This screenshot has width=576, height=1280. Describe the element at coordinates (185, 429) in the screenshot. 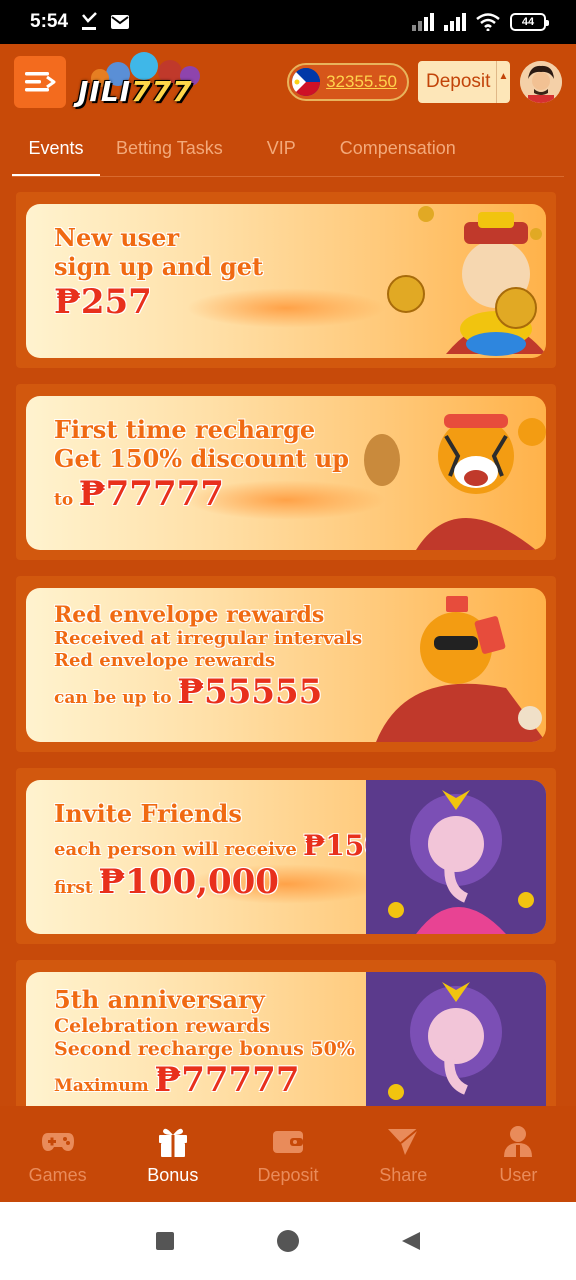

I see `event-line-1: First time recharge` at that location.